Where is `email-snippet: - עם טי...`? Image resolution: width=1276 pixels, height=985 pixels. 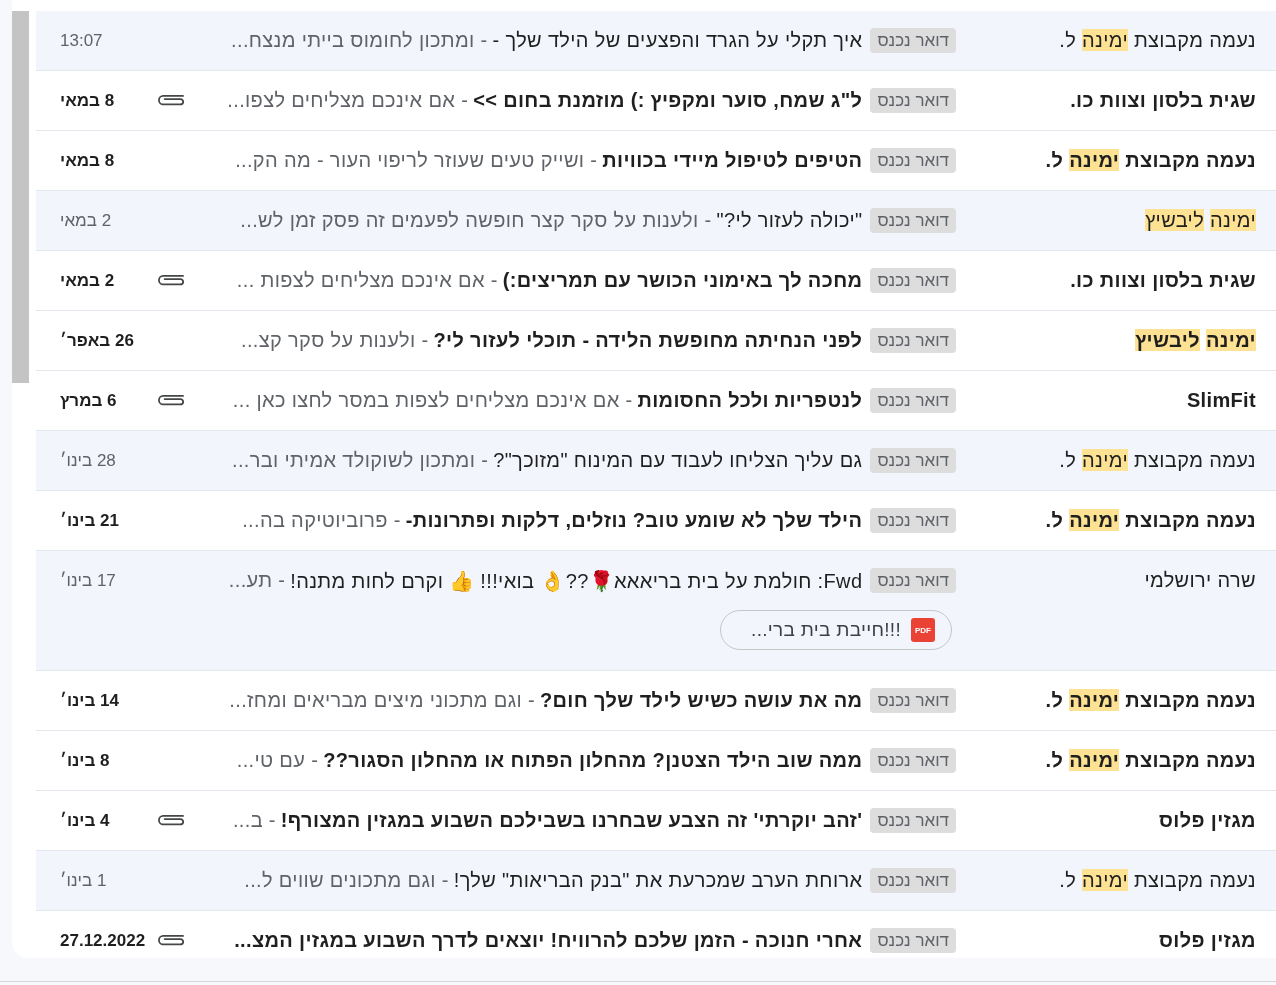 email-snippet: - עם טי... is located at coordinates (277, 760).